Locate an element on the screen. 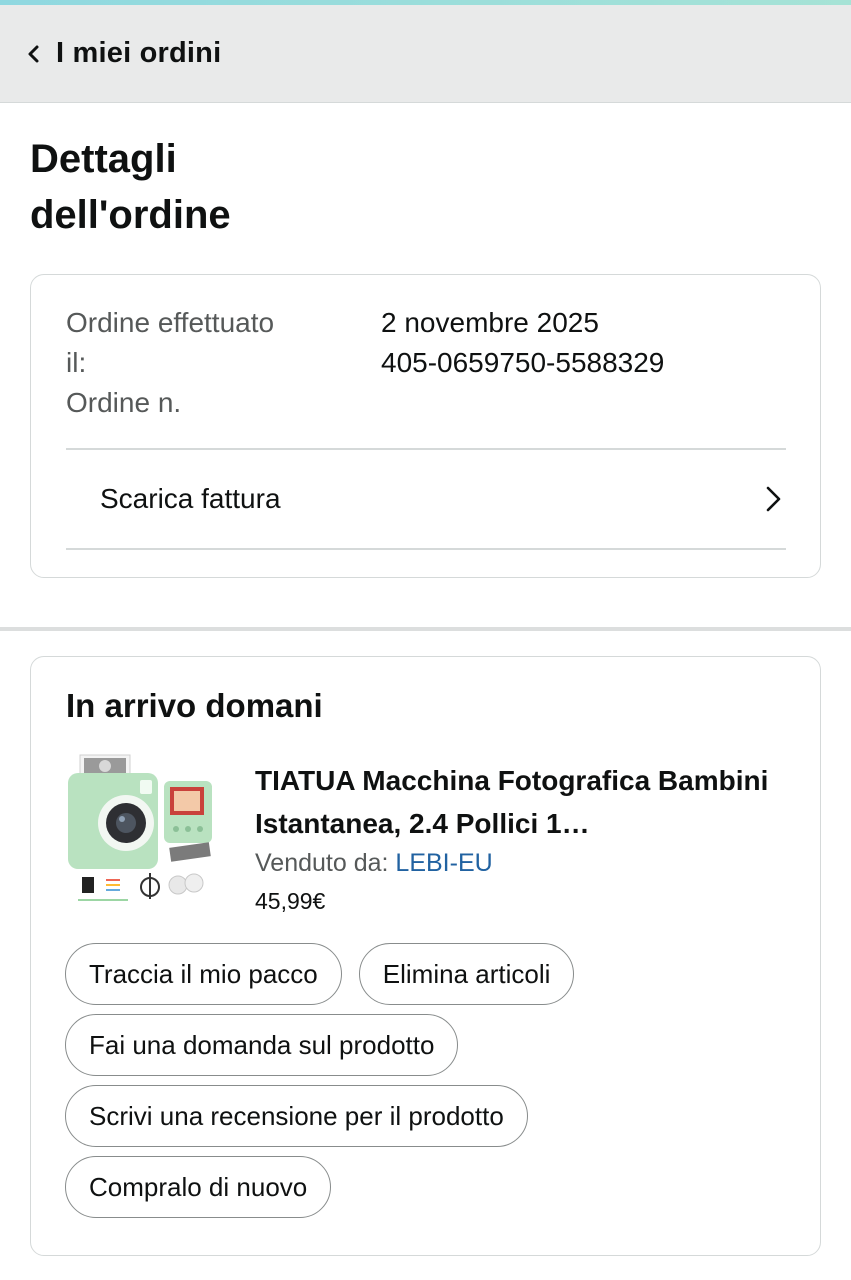  chevron-left-icon is located at coordinates (34, 54).